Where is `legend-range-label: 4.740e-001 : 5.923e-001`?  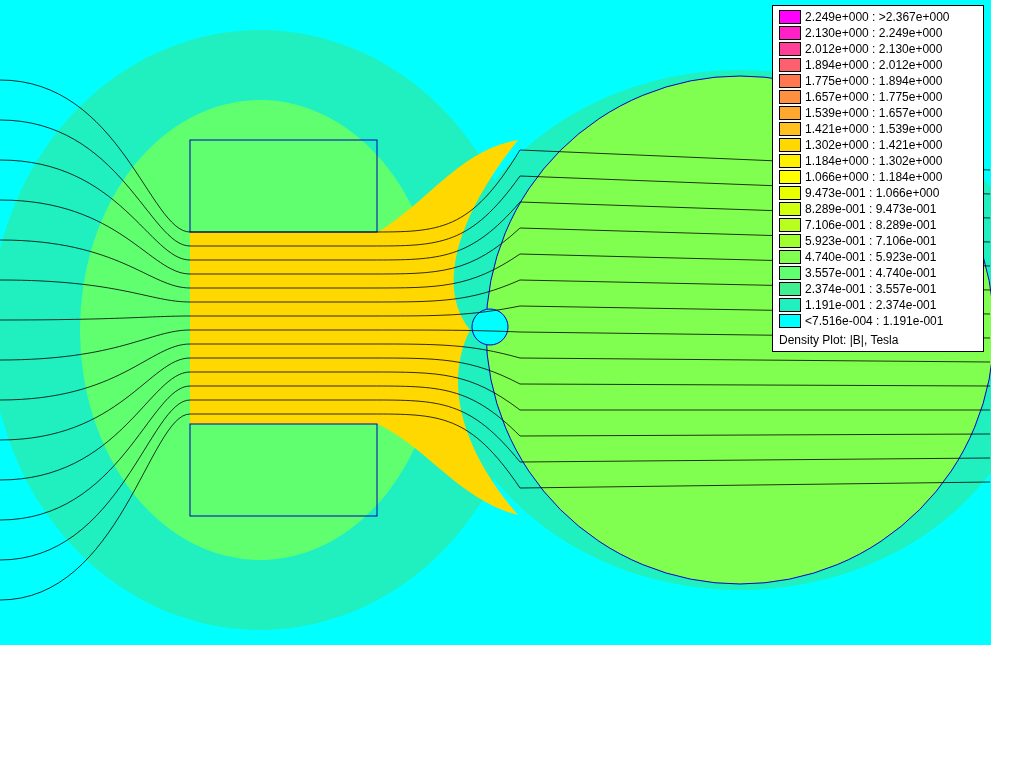 legend-range-label: 4.740e-001 : 5.923e-001 is located at coordinates (871, 257).